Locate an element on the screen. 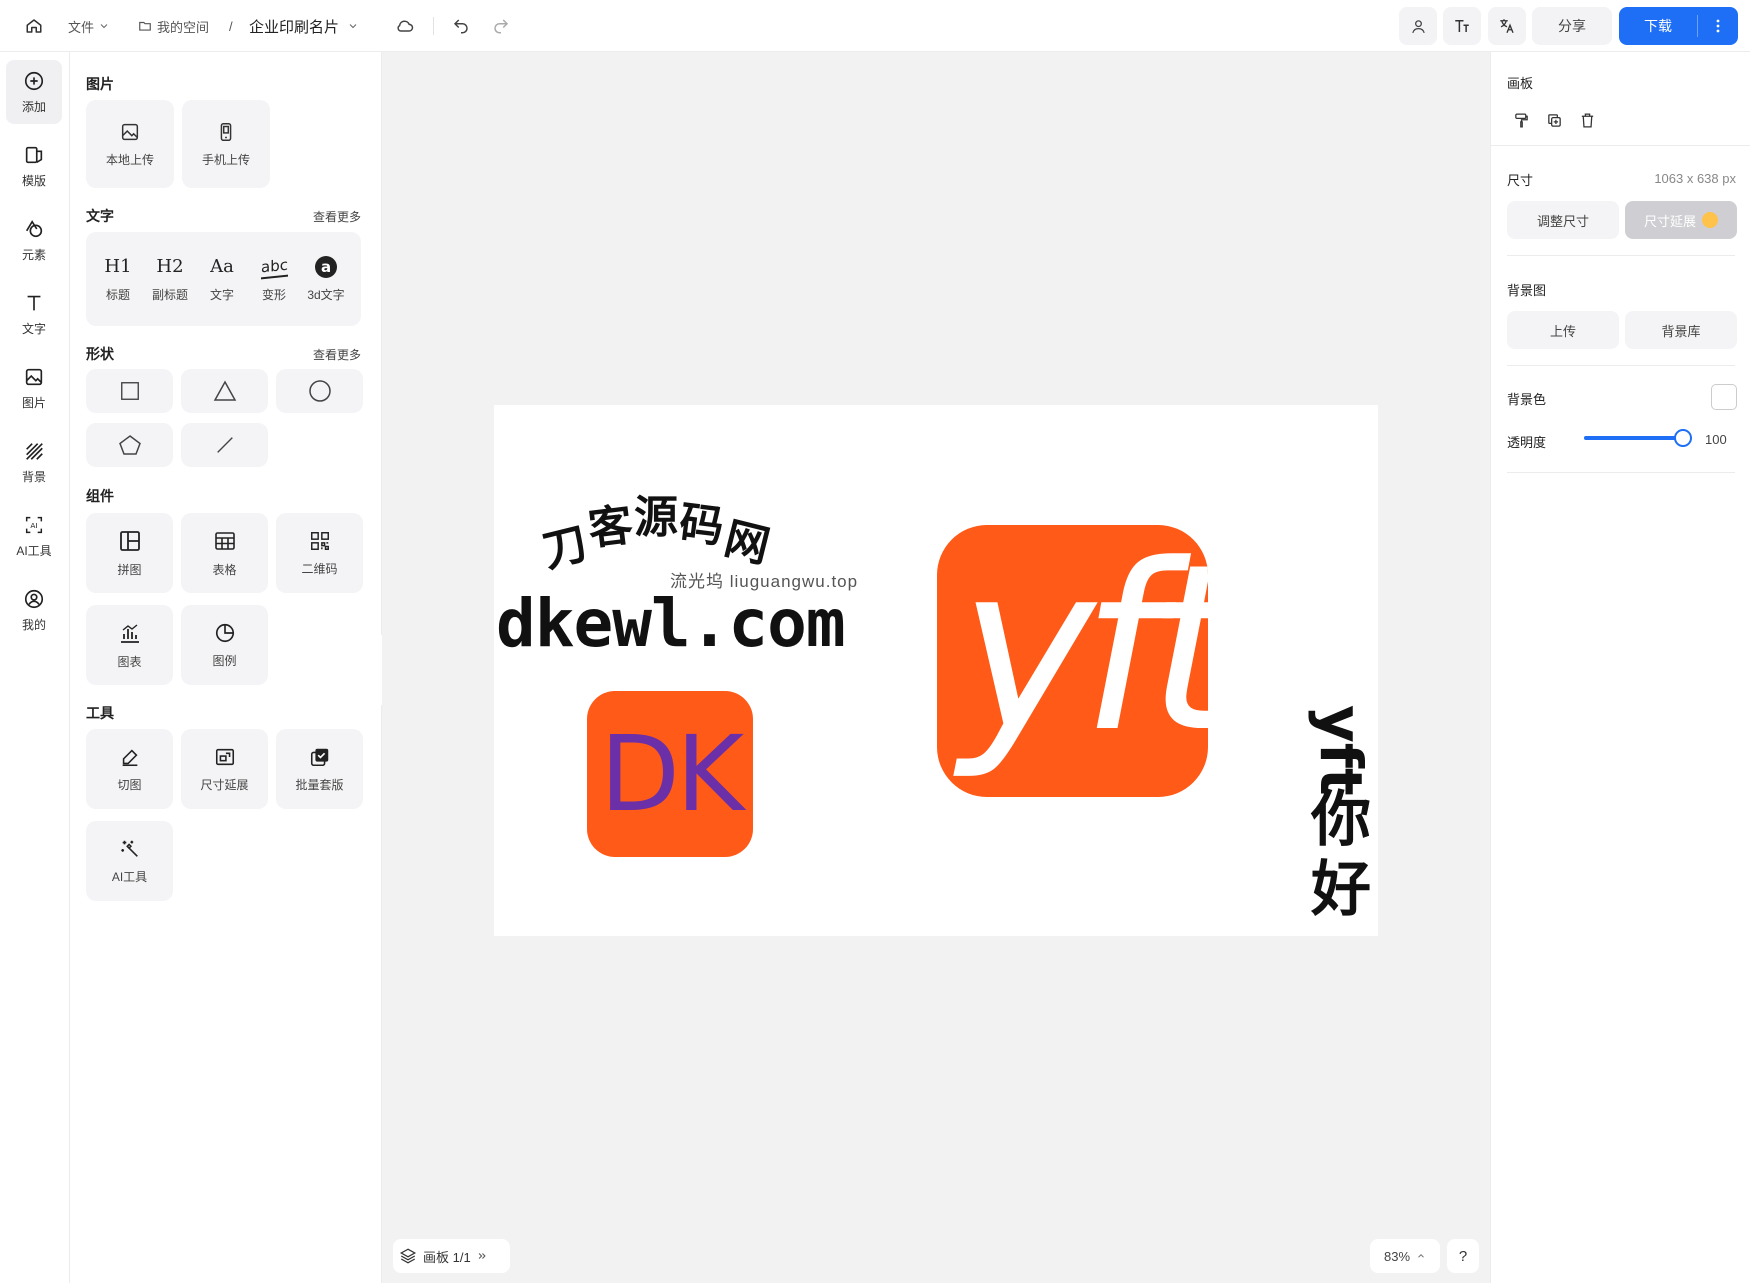 The height and width of the screenshot is (1283, 1750). phone-icon is located at coordinates (226, 131).